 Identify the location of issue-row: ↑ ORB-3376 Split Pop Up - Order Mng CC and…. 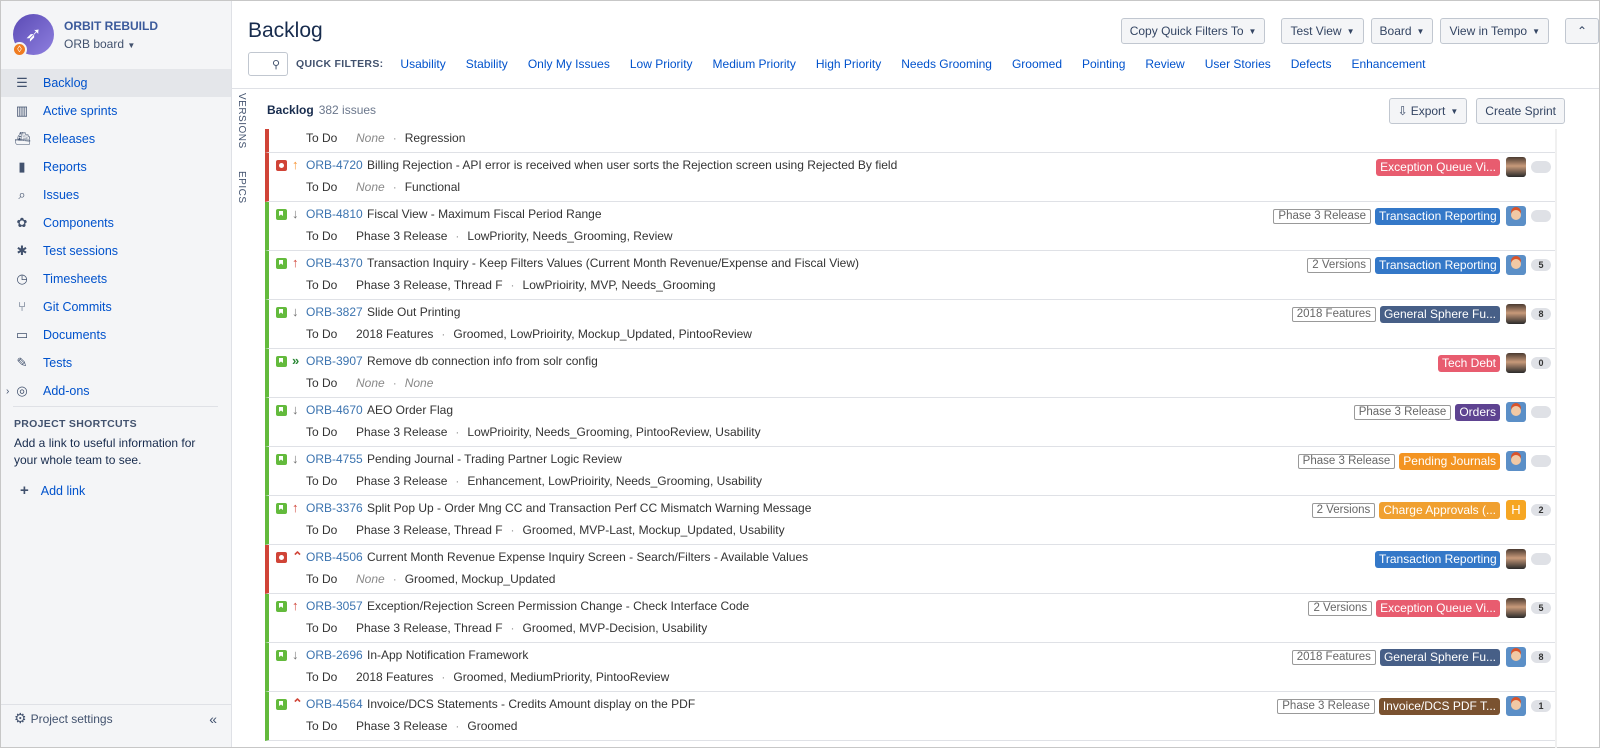
(910, 520).